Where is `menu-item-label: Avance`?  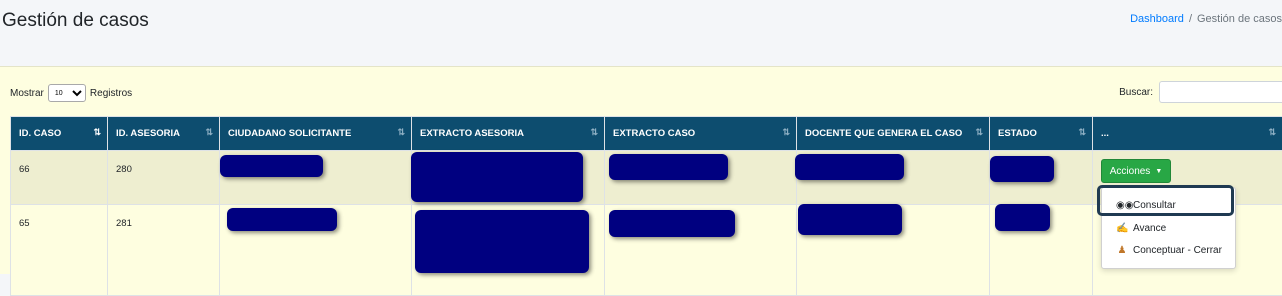 menu-item-label: Avance is located at coordinates (1149, 228).